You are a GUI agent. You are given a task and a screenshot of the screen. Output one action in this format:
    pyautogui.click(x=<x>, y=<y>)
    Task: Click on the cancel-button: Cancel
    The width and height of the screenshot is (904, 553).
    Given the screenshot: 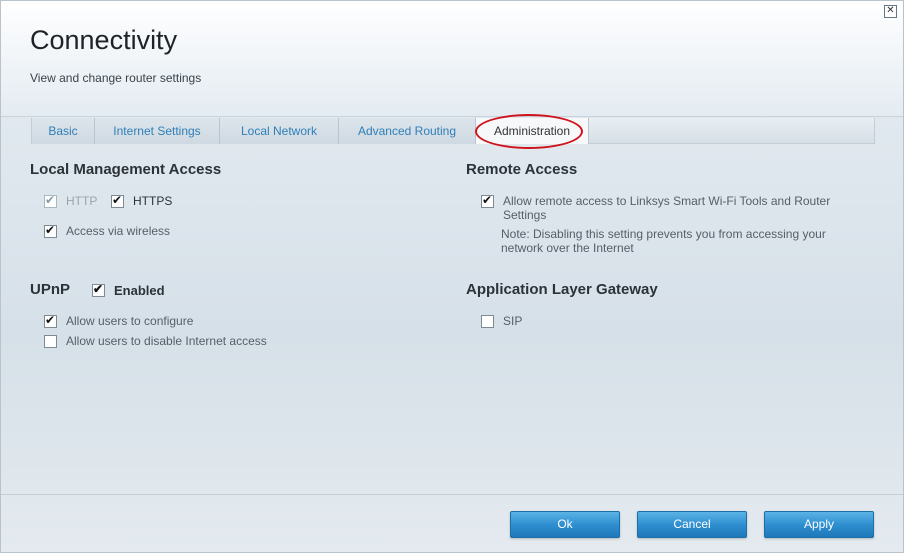 What is the action you would take?
    pyautogui.click(x=692, y=524)
    